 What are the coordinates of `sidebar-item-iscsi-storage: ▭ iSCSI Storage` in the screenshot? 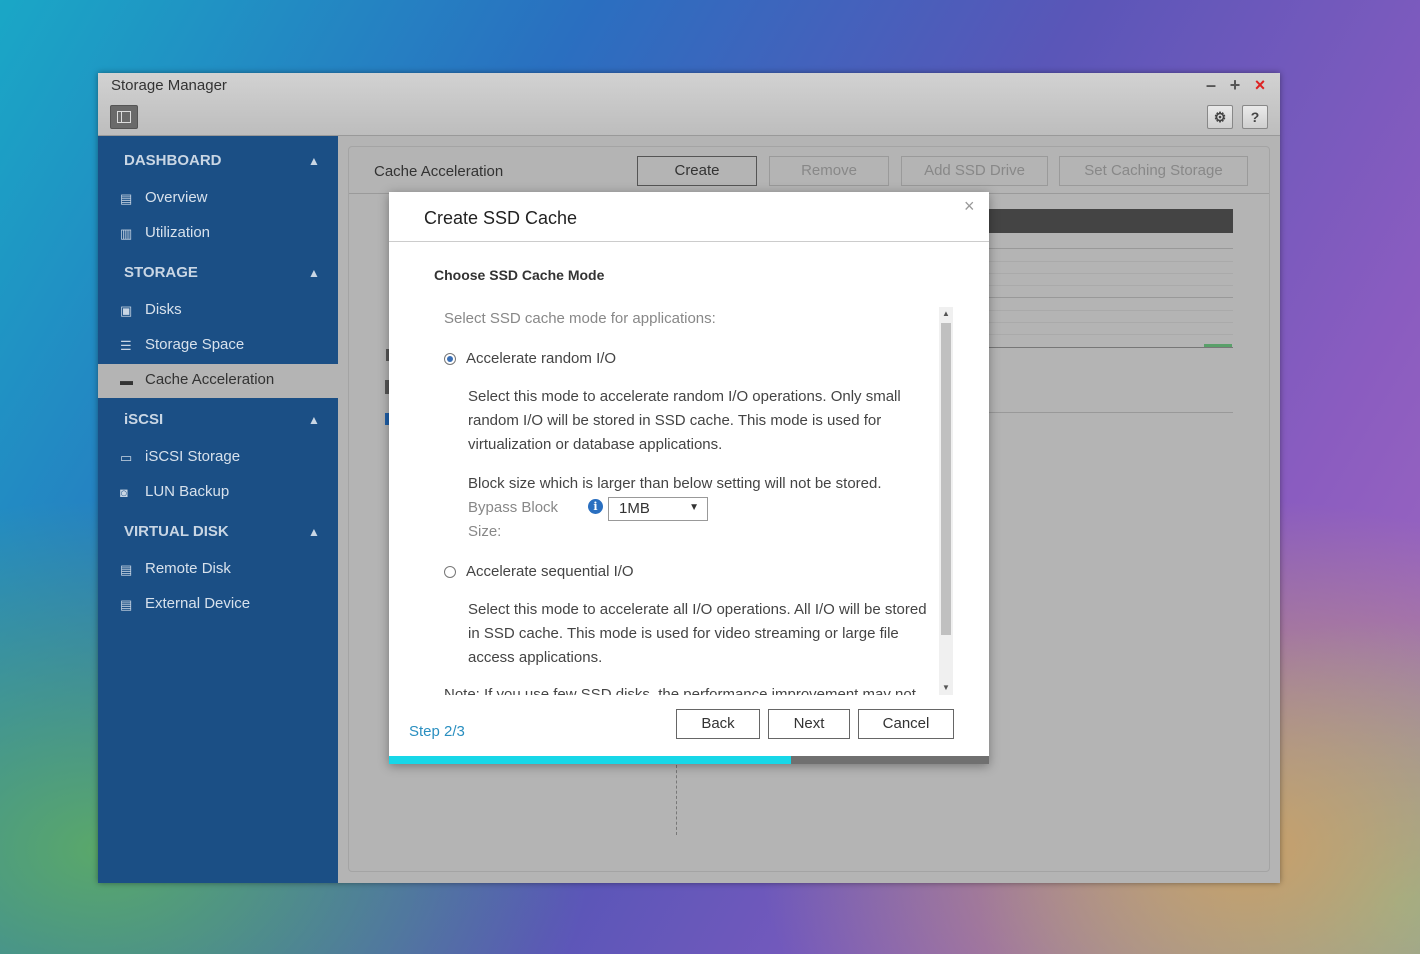 It's located at (218, 458).